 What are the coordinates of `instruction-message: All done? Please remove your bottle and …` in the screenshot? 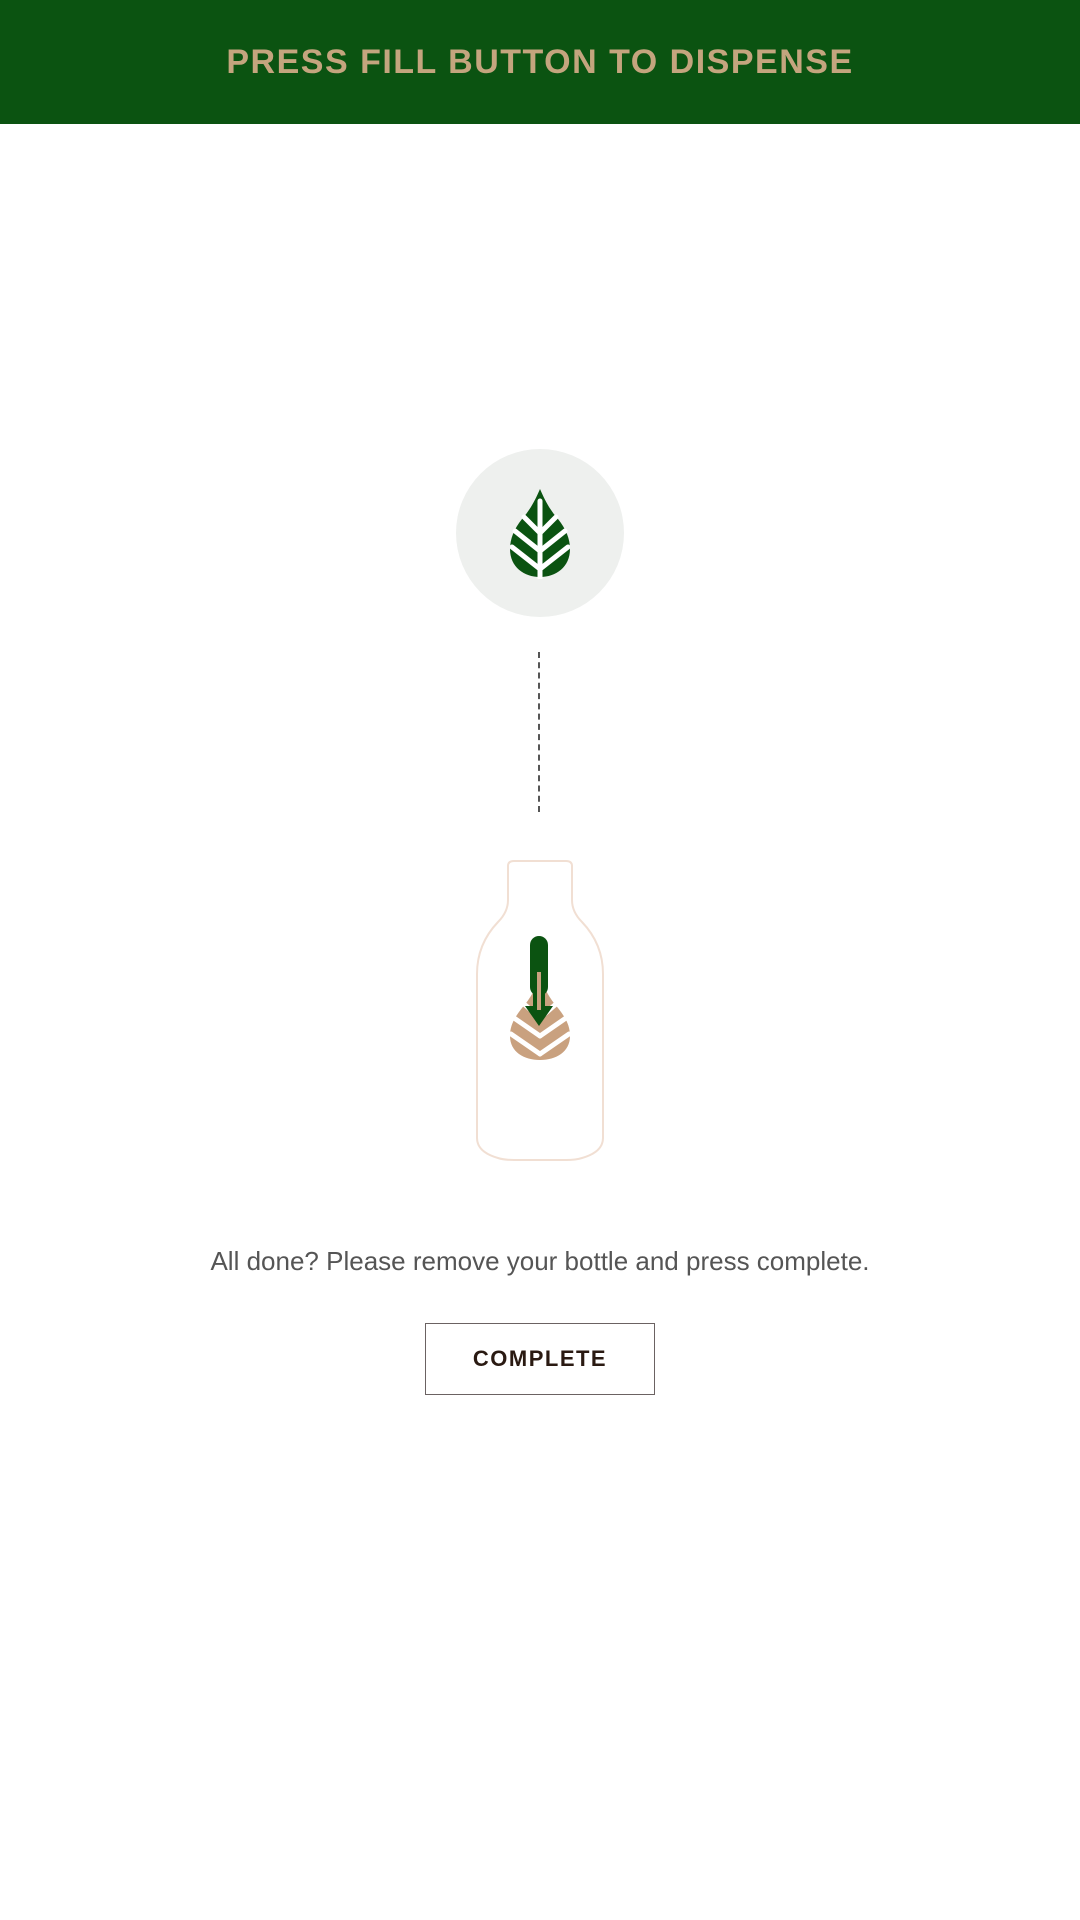 It's located at (540, 1261).